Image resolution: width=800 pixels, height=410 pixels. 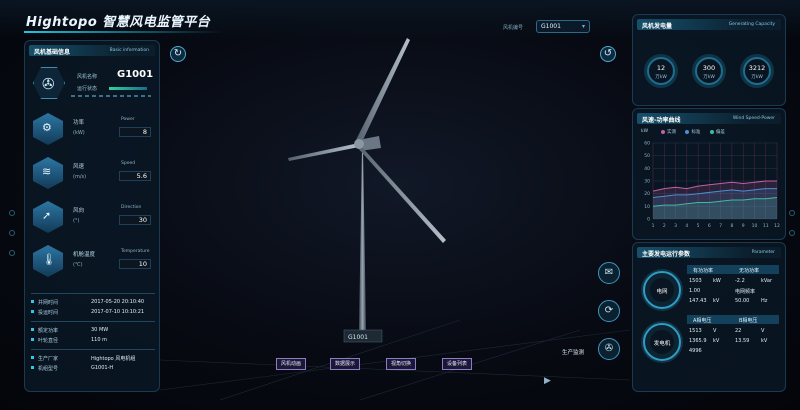 I want to click on metric-label-en: Direction, so click(x=131, y=207).